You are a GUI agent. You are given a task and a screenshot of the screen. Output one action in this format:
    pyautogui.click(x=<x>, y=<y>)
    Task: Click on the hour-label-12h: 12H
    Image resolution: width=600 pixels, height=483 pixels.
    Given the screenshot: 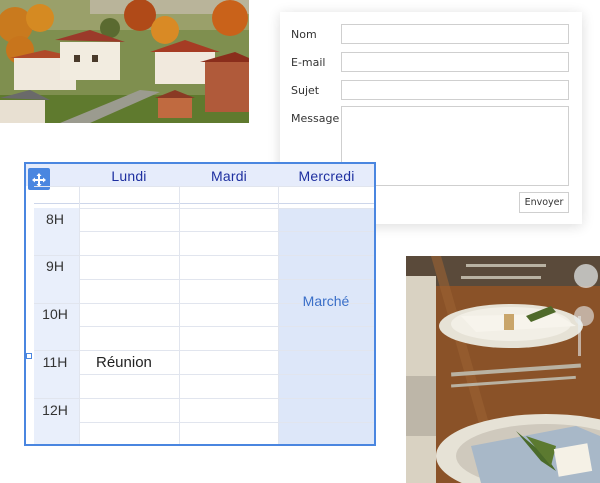 What is the action you would take?
    pyautogui.click(x=55, y=410)
    